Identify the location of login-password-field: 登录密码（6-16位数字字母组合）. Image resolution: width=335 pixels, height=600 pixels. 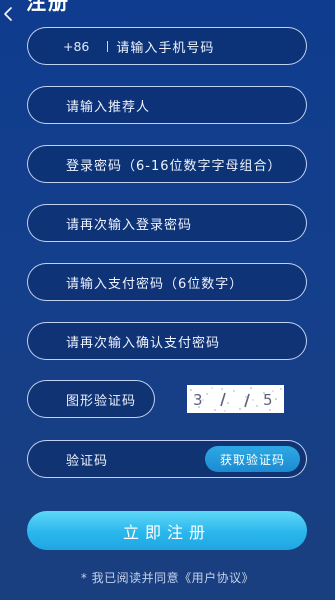
(167, 164).